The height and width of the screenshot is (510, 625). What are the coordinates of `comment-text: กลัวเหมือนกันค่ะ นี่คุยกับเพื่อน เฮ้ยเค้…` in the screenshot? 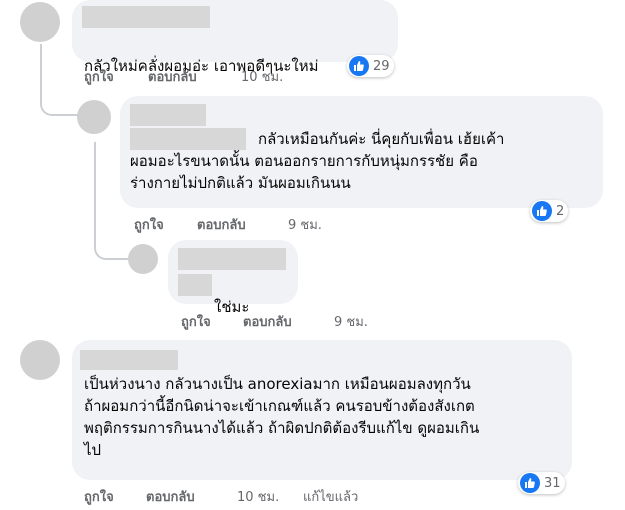 It's located at (317, 161).